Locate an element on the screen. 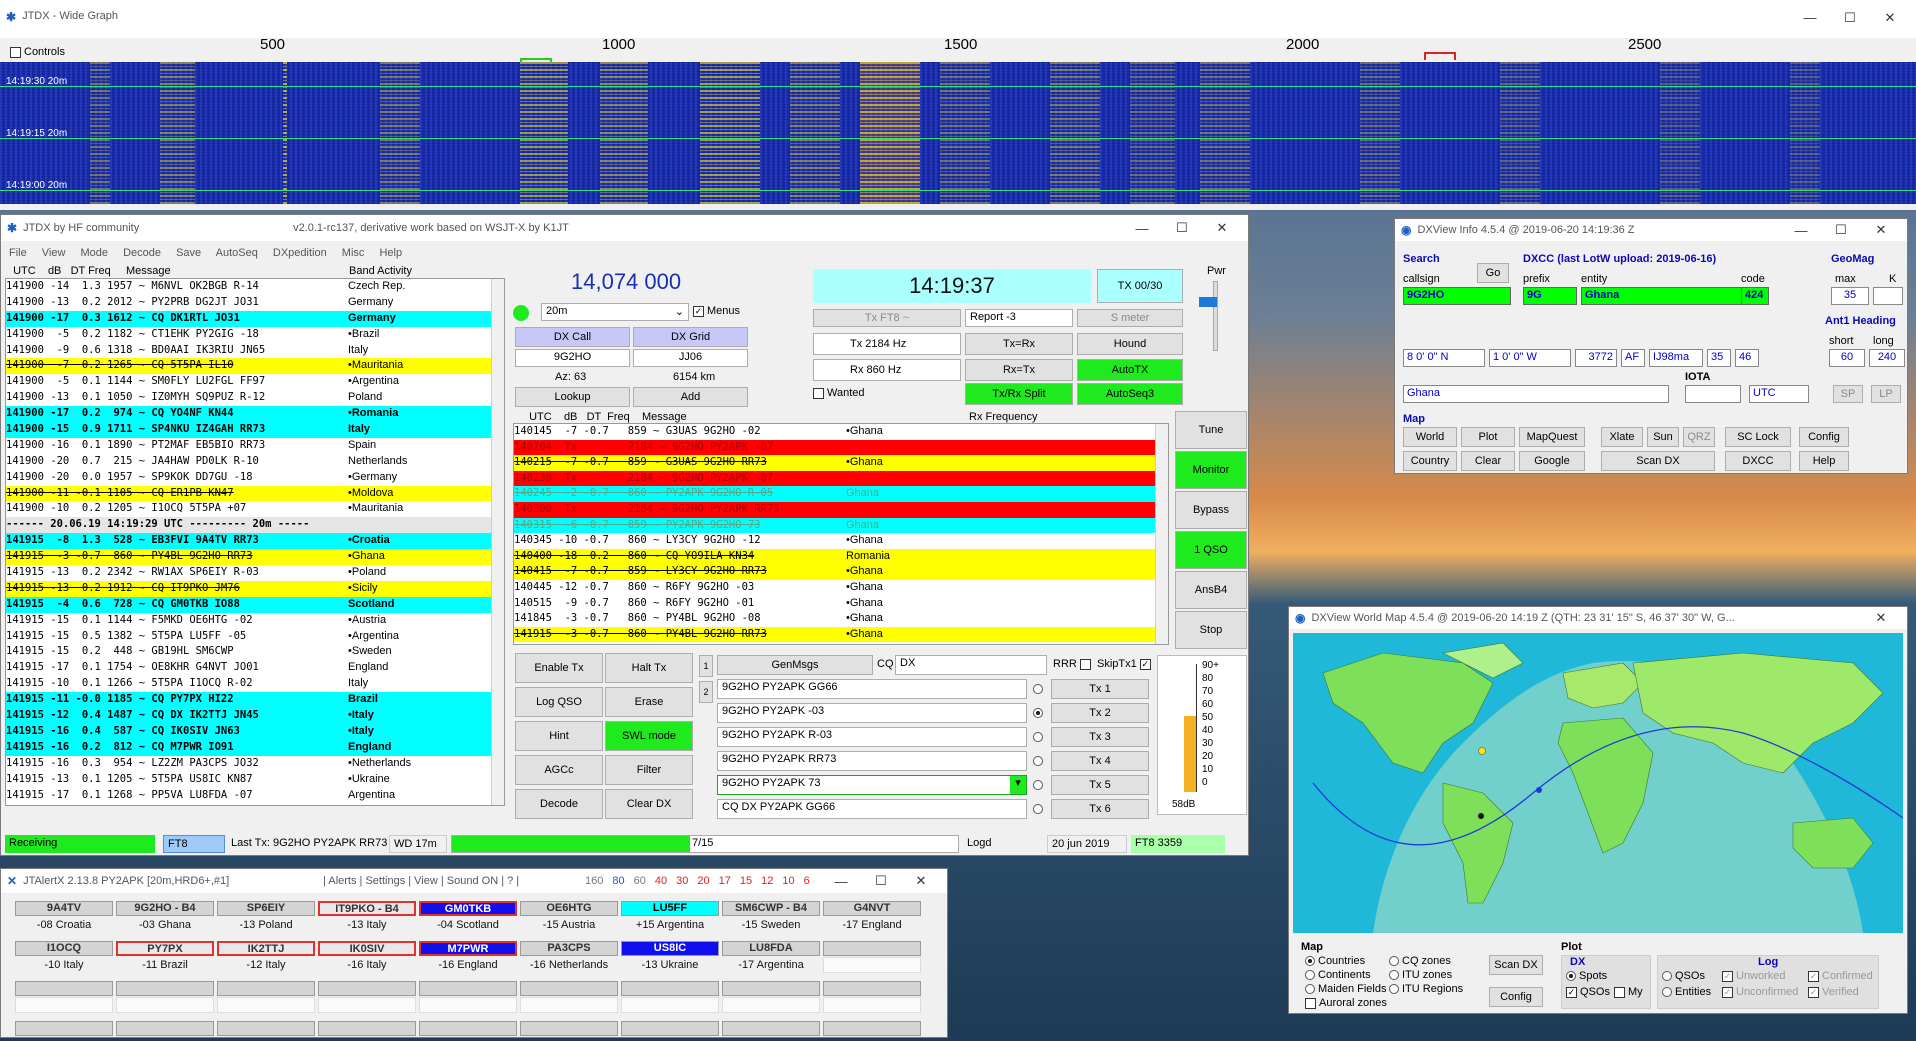 This screenshot has height=1041, width=1916. scan-dx-button: Scan DX is located at coordinates (1658, 461).